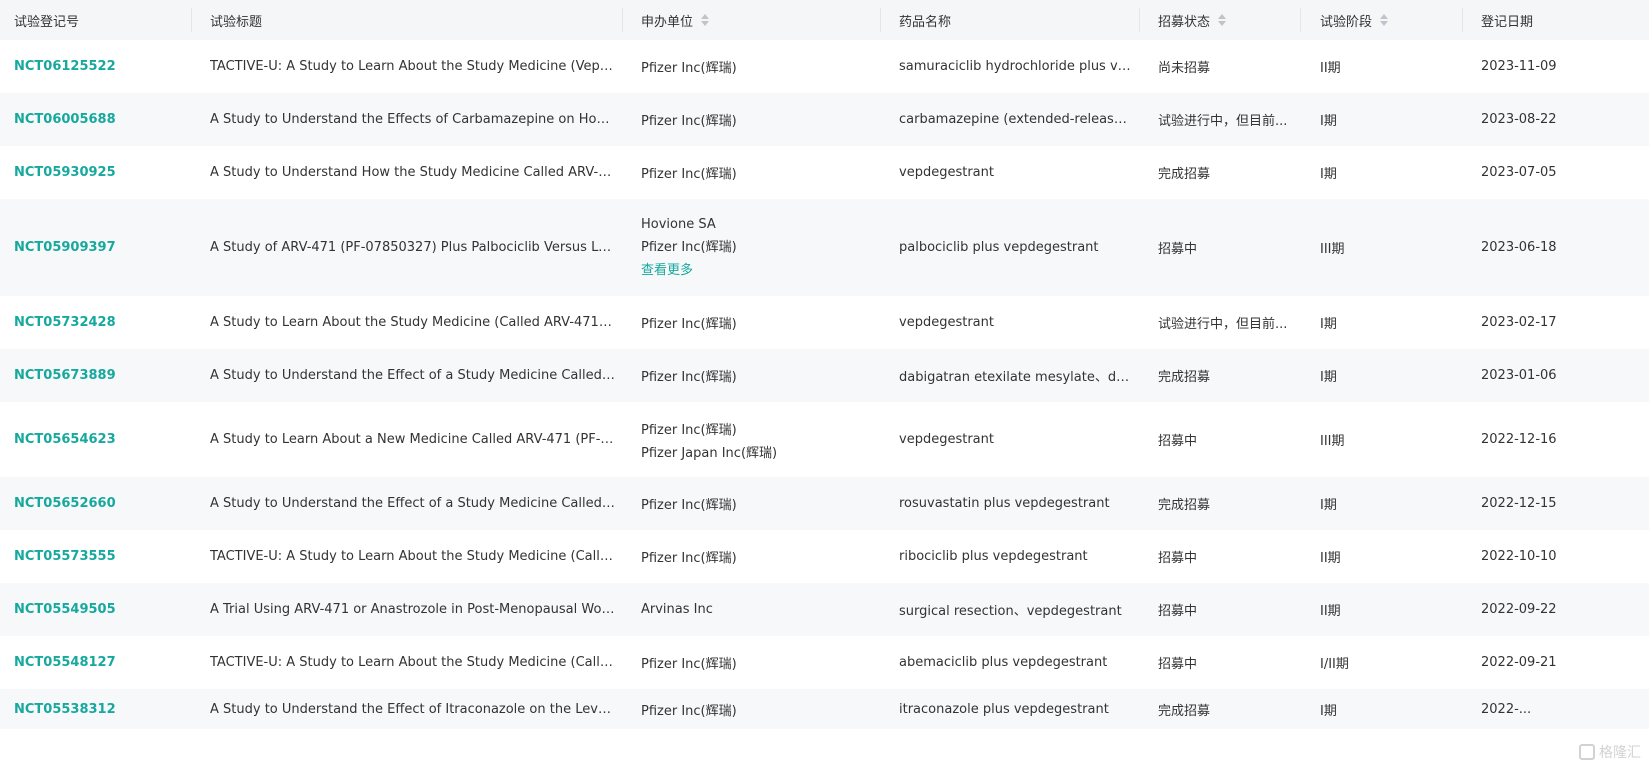 The height and width of the screenshot is (768, 1649). What do you see at coordinates (65, 503) in the screenshot?
I see `trial-id-link: NCT05652660` at bounding box center [65, 503].